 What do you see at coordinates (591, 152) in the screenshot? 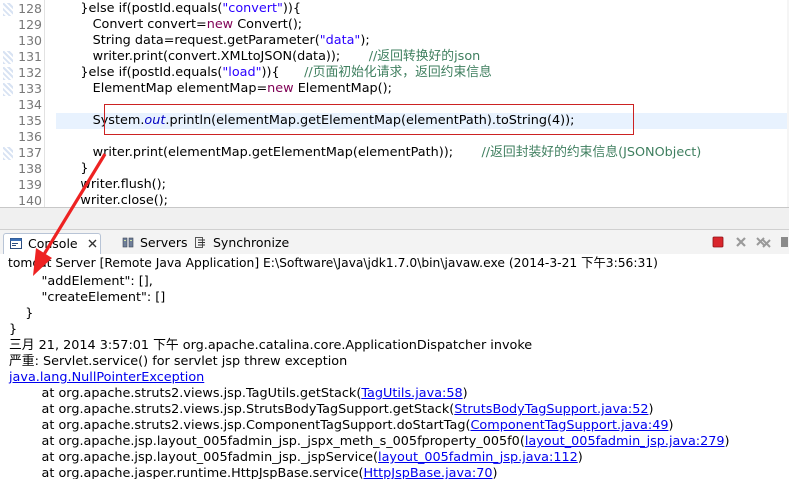
I see `code-comment: //返回封装好的约束信息(JSONObject)` at bounding box center [591, 152].